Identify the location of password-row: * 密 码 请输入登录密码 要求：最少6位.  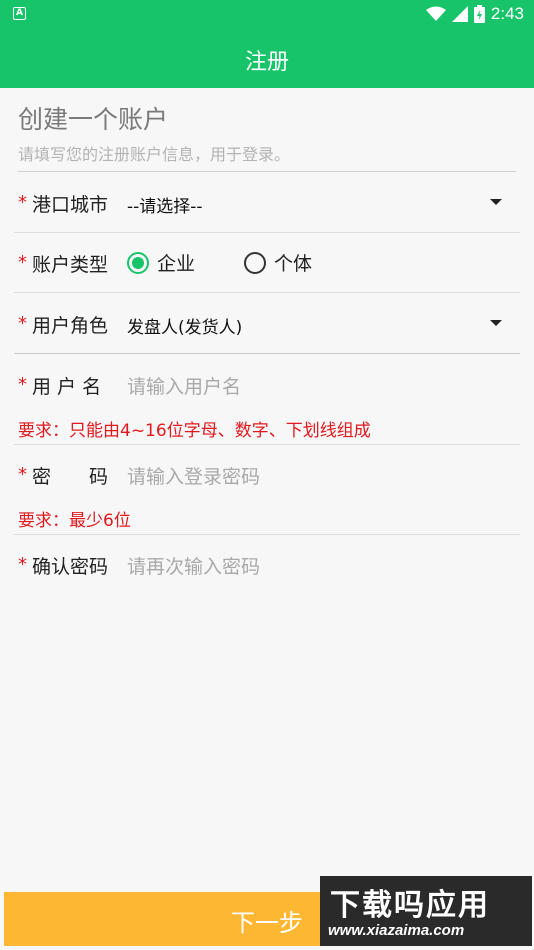
(267, 490).